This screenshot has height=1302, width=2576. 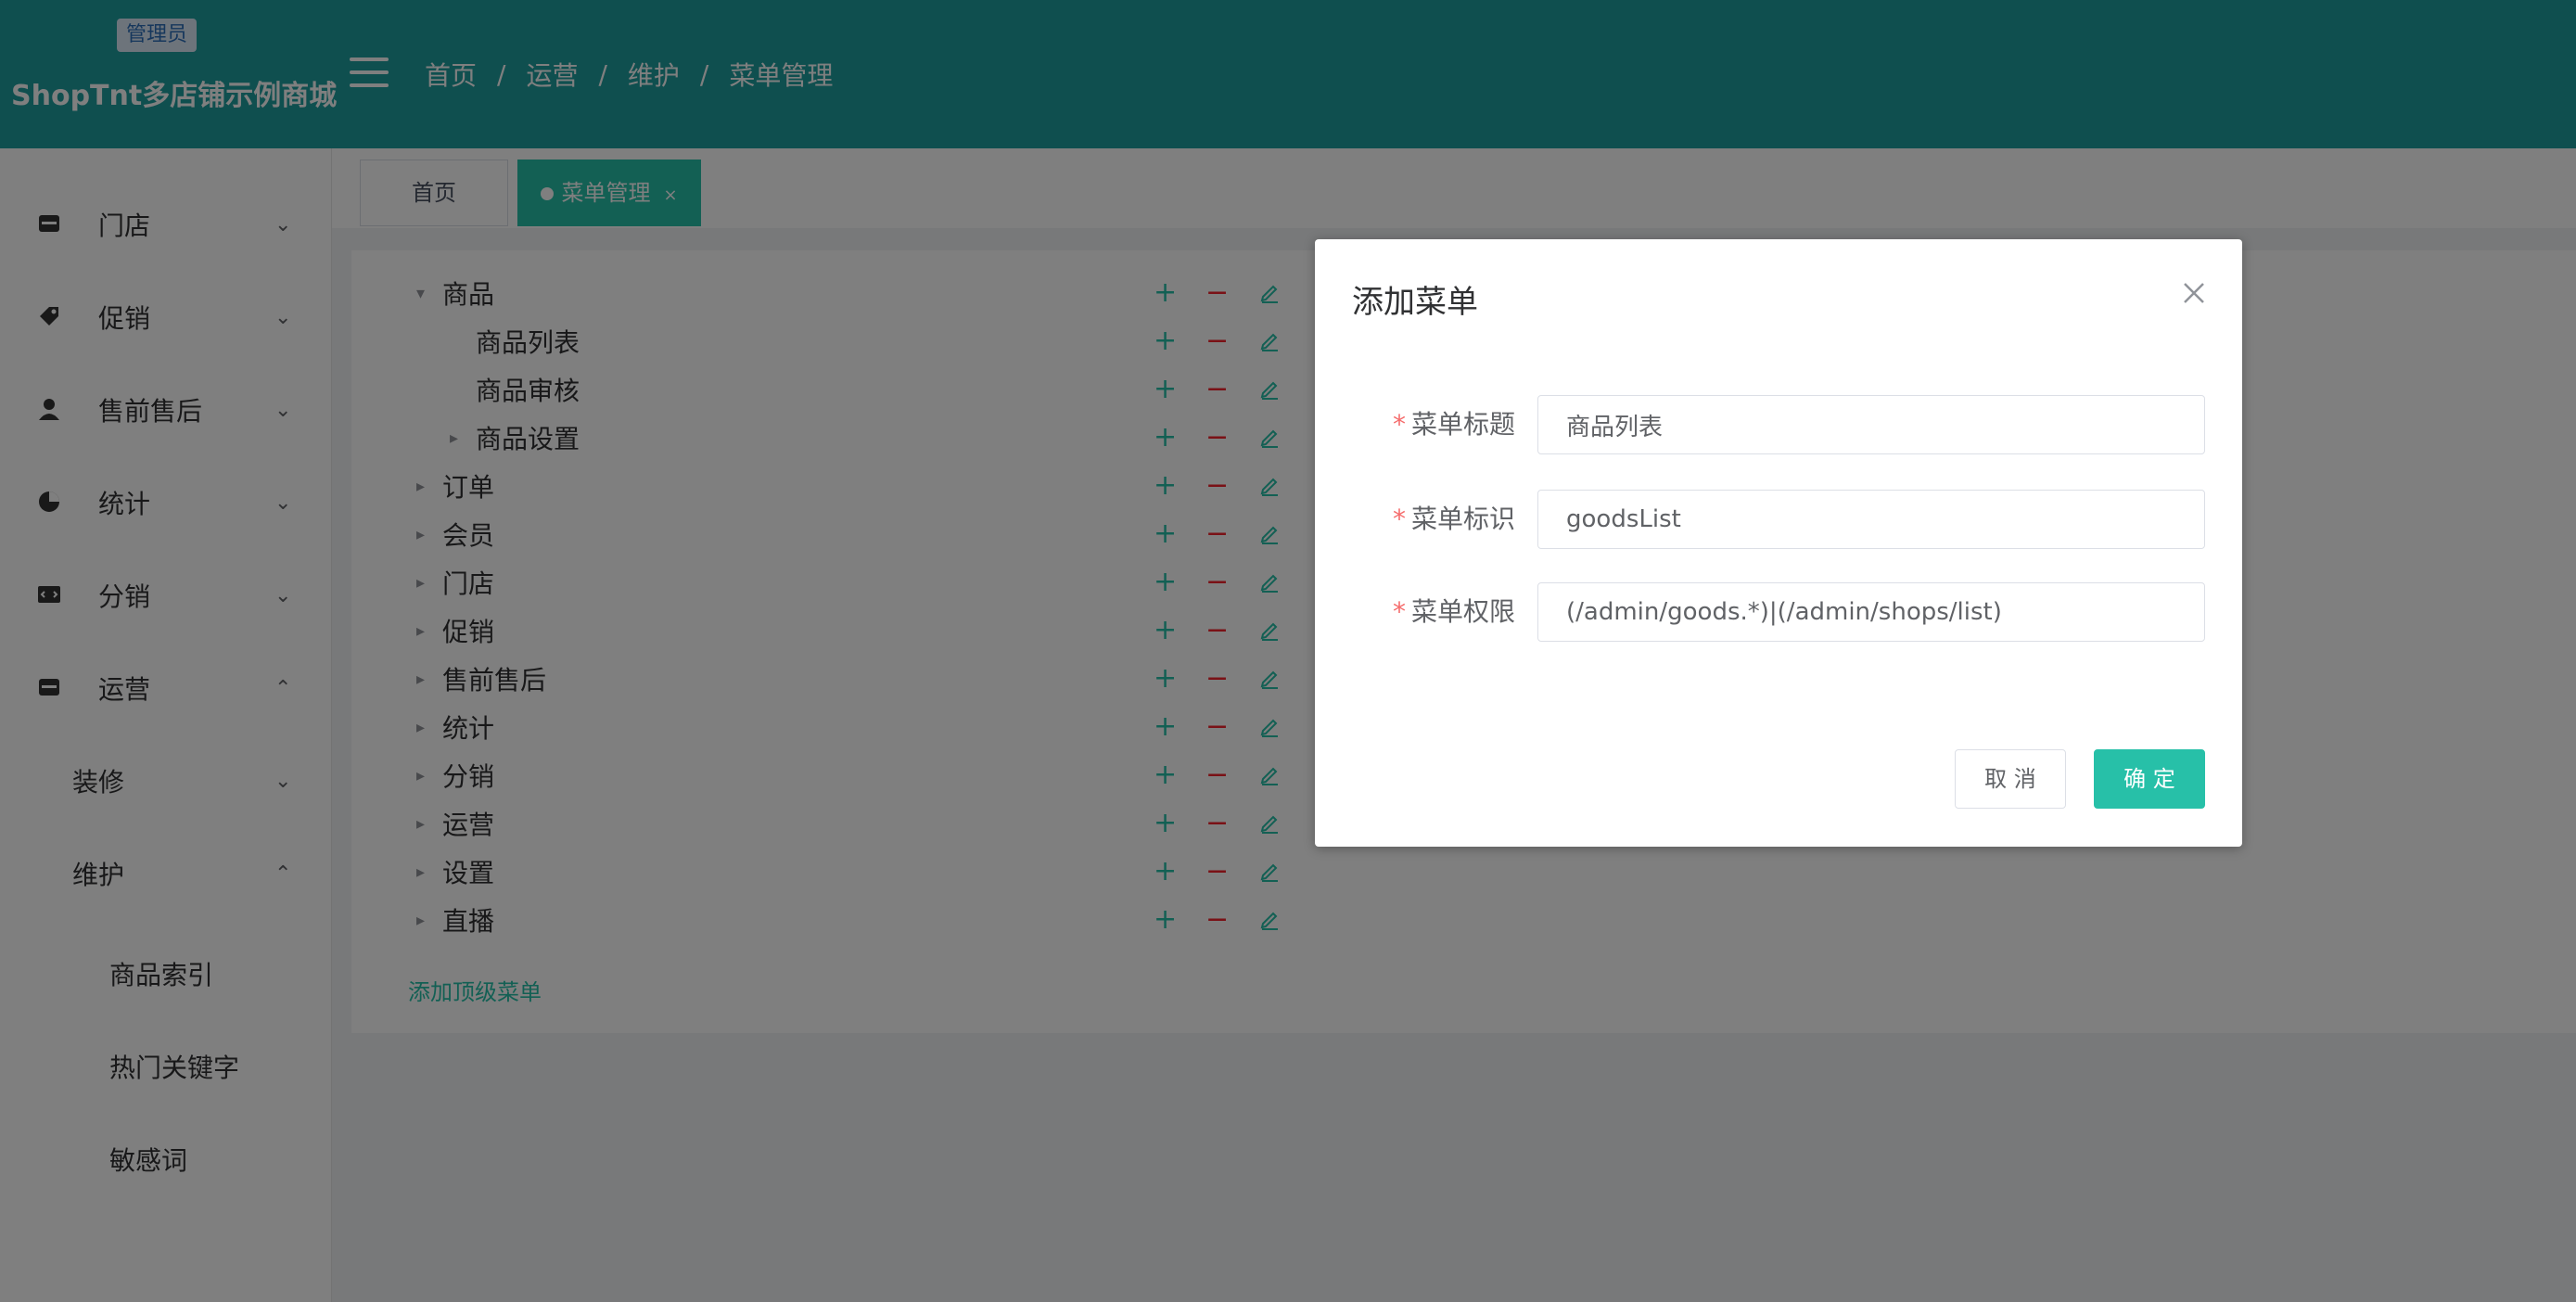 I want to click on menu-title-input, so click(x=1871, y=424).